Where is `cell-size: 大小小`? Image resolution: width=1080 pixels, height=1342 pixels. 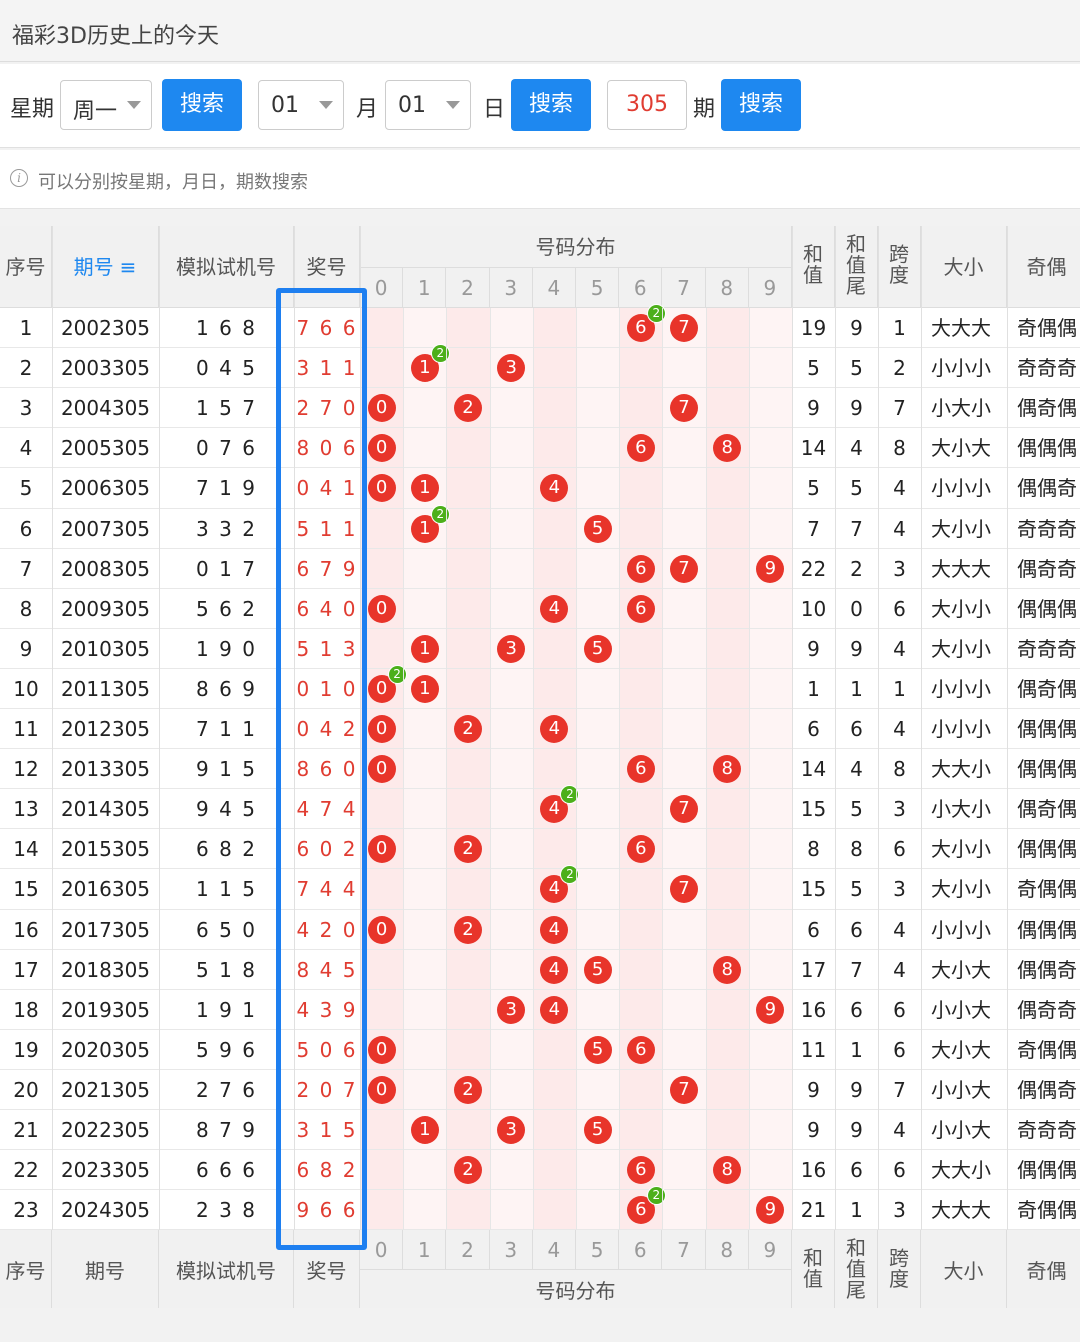
cell-size: 大小小 is located at coordinates (961, 528).